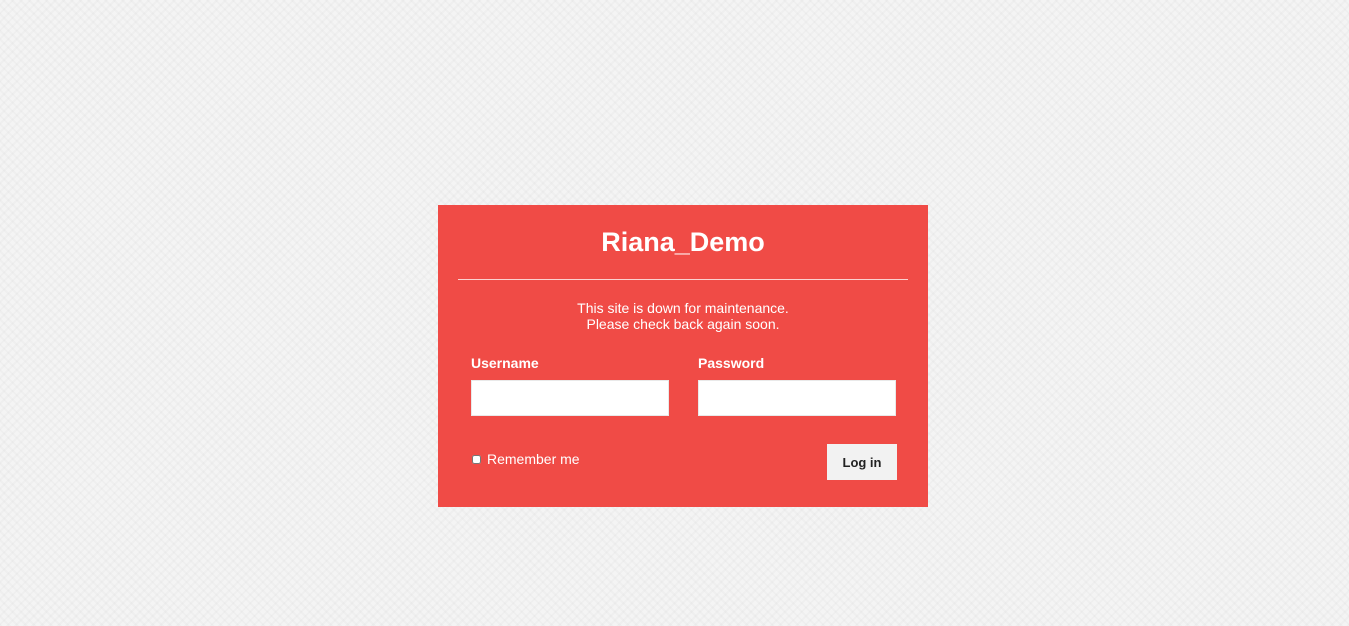 Image resolution: width=1349 pixels, height=626 pixels. I want to click on password-input, so click(797, 398).